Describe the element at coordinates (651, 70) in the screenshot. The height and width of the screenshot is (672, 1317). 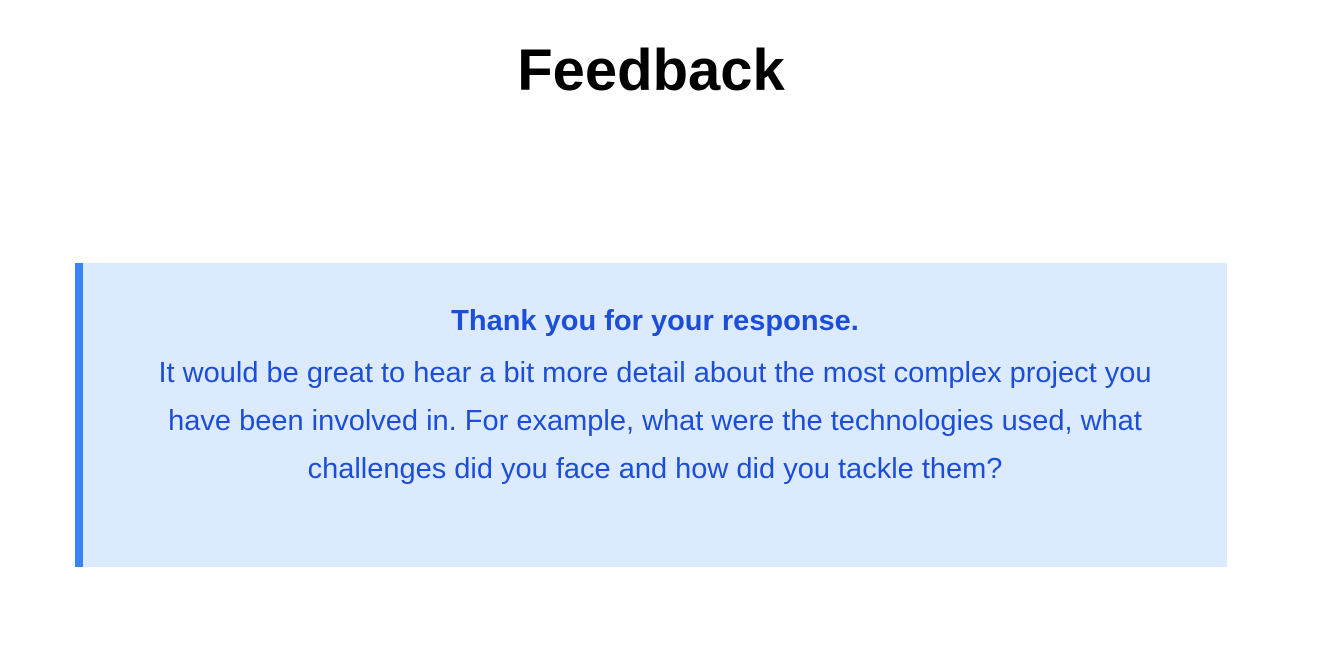
I see `page-title: Feedback` at that location.